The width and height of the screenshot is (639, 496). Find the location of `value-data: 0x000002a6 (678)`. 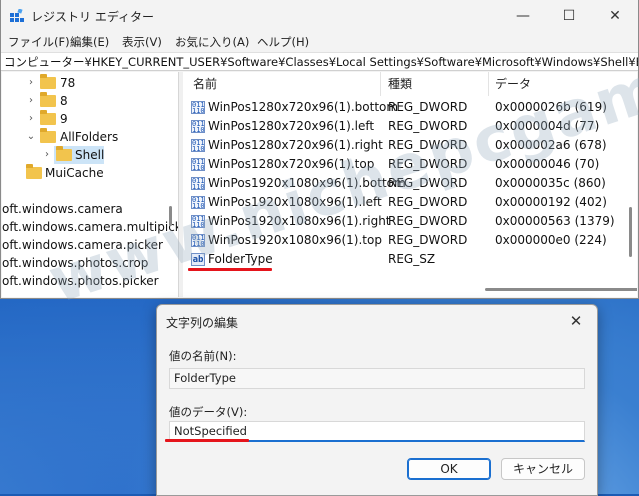

value-data: 0x000002a6 (678) is located at coordinates (551, 145).